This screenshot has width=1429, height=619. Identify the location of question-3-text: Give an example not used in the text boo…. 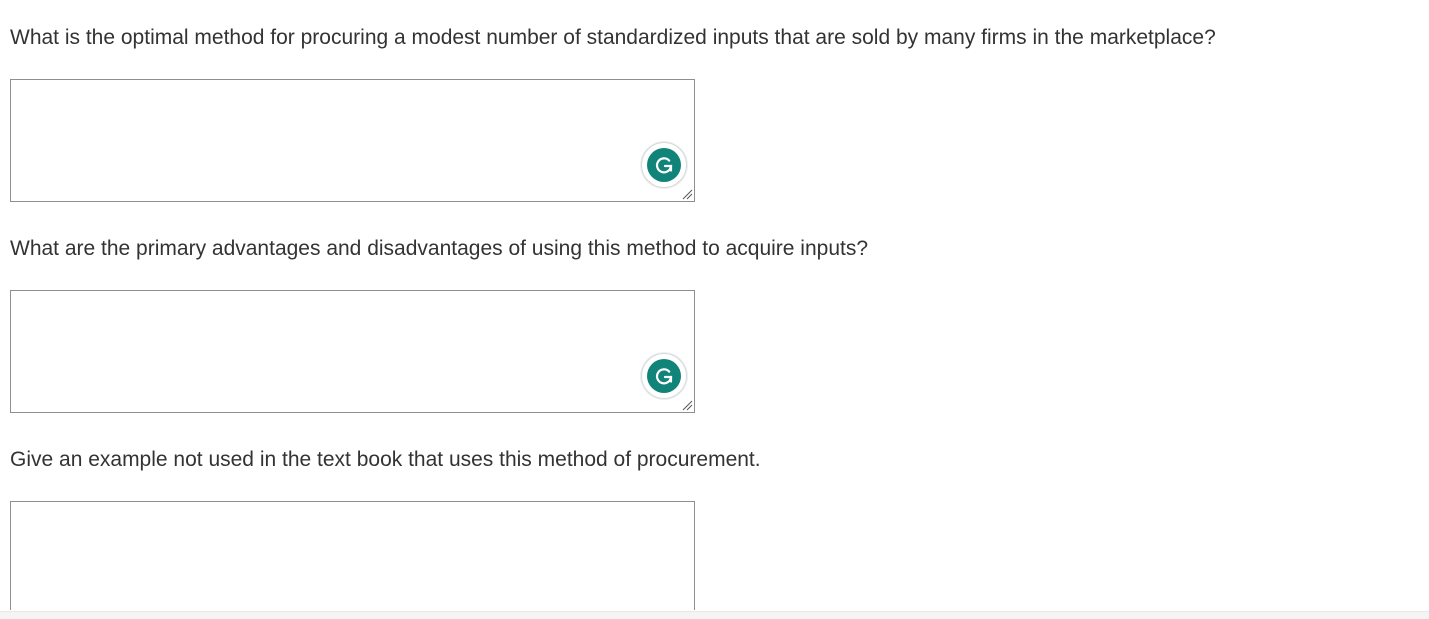
(385, 459).